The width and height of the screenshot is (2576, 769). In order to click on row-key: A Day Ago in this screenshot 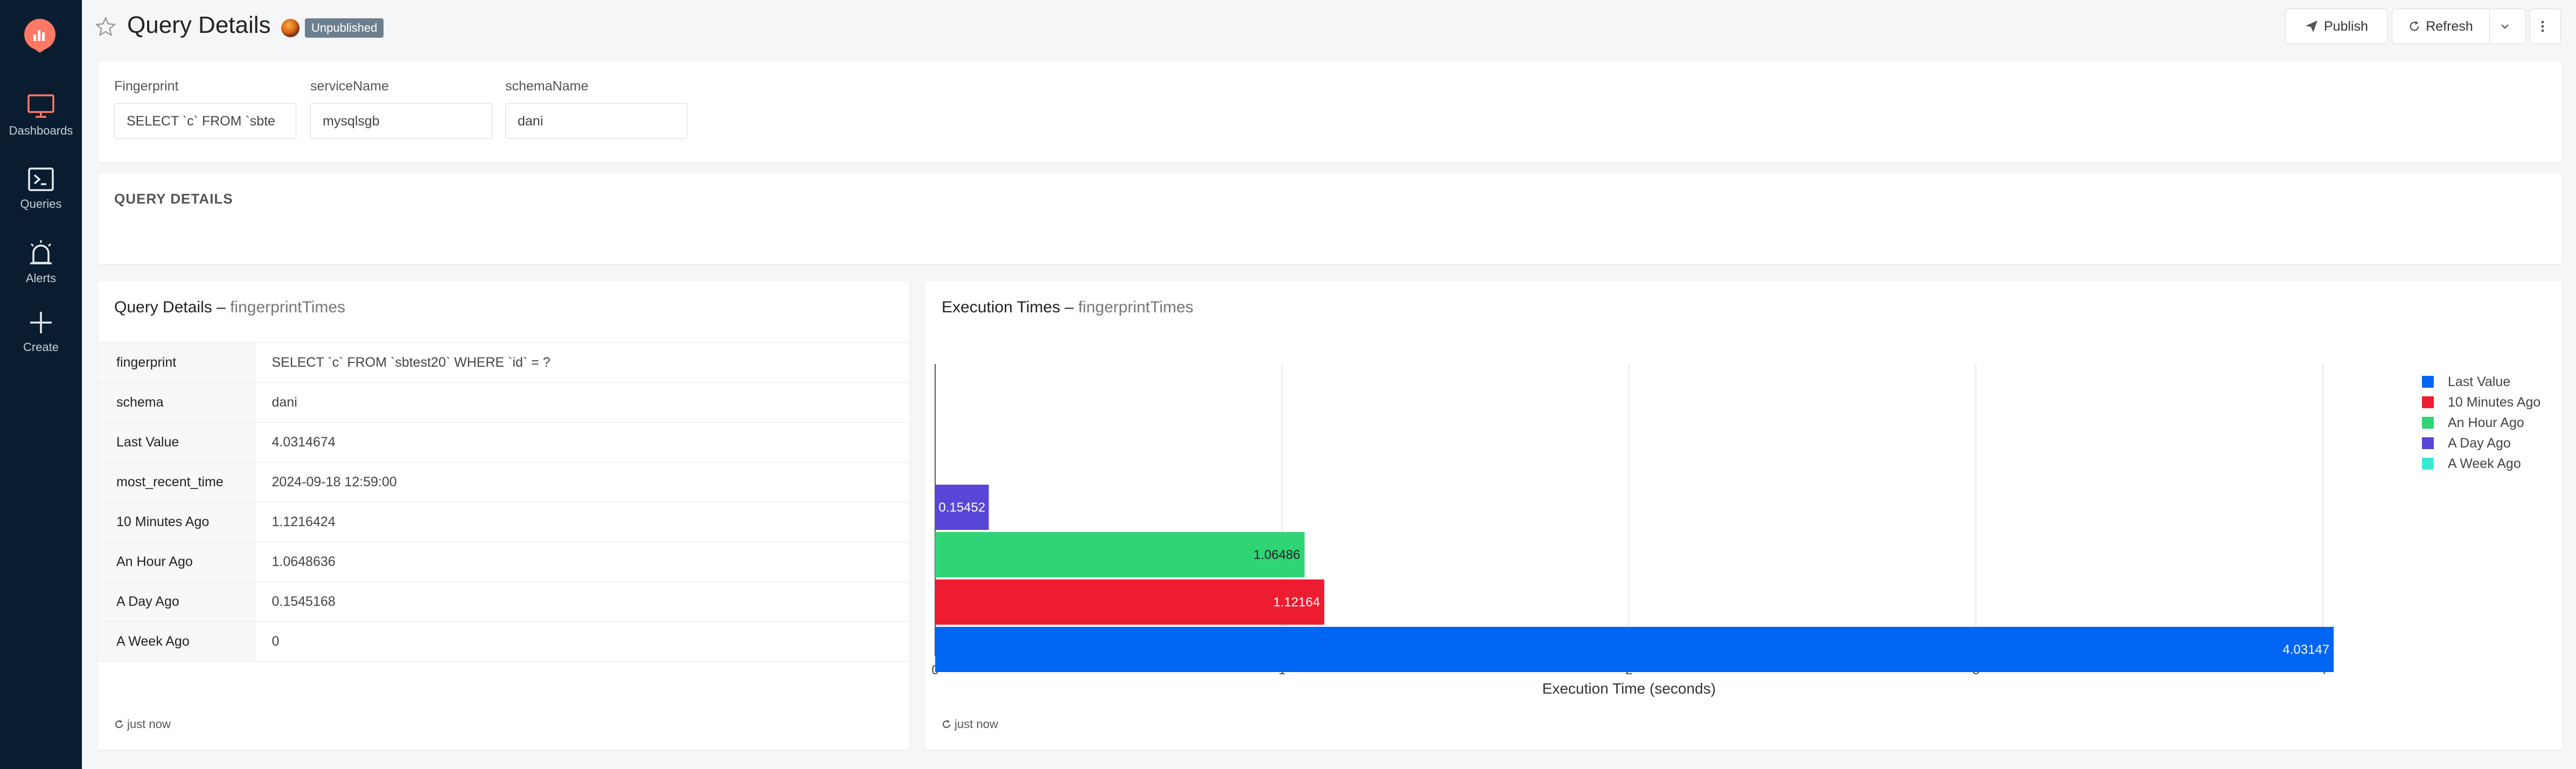, I will do `click(177, 602)`.